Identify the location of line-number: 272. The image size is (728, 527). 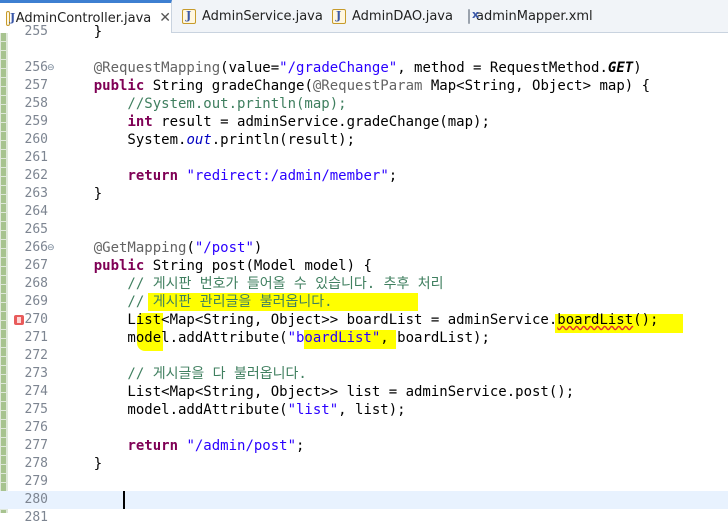
(36, 355).